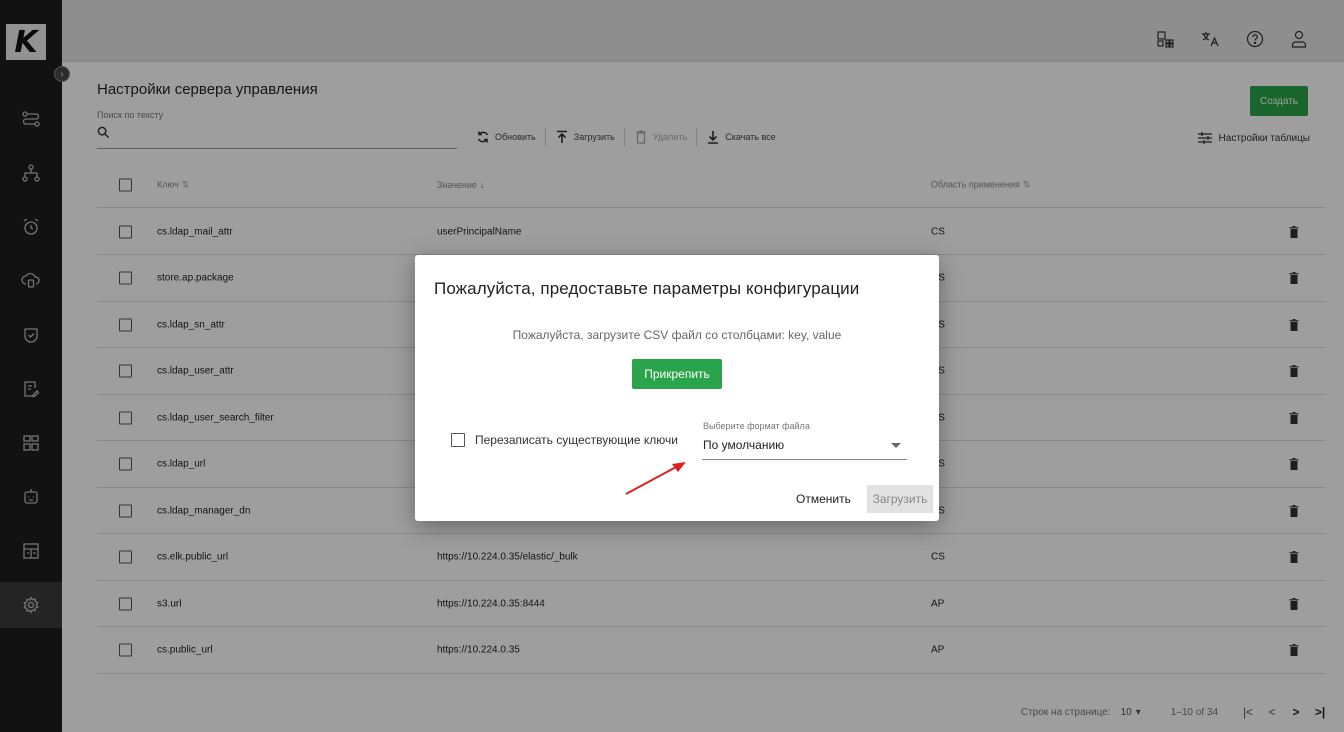 The image size is (1344, 732). What do you see at coordinates (756, 426) in the screenshot?
I see `file-format-label: Выберите формат файла` at bounding box center [756, 426].